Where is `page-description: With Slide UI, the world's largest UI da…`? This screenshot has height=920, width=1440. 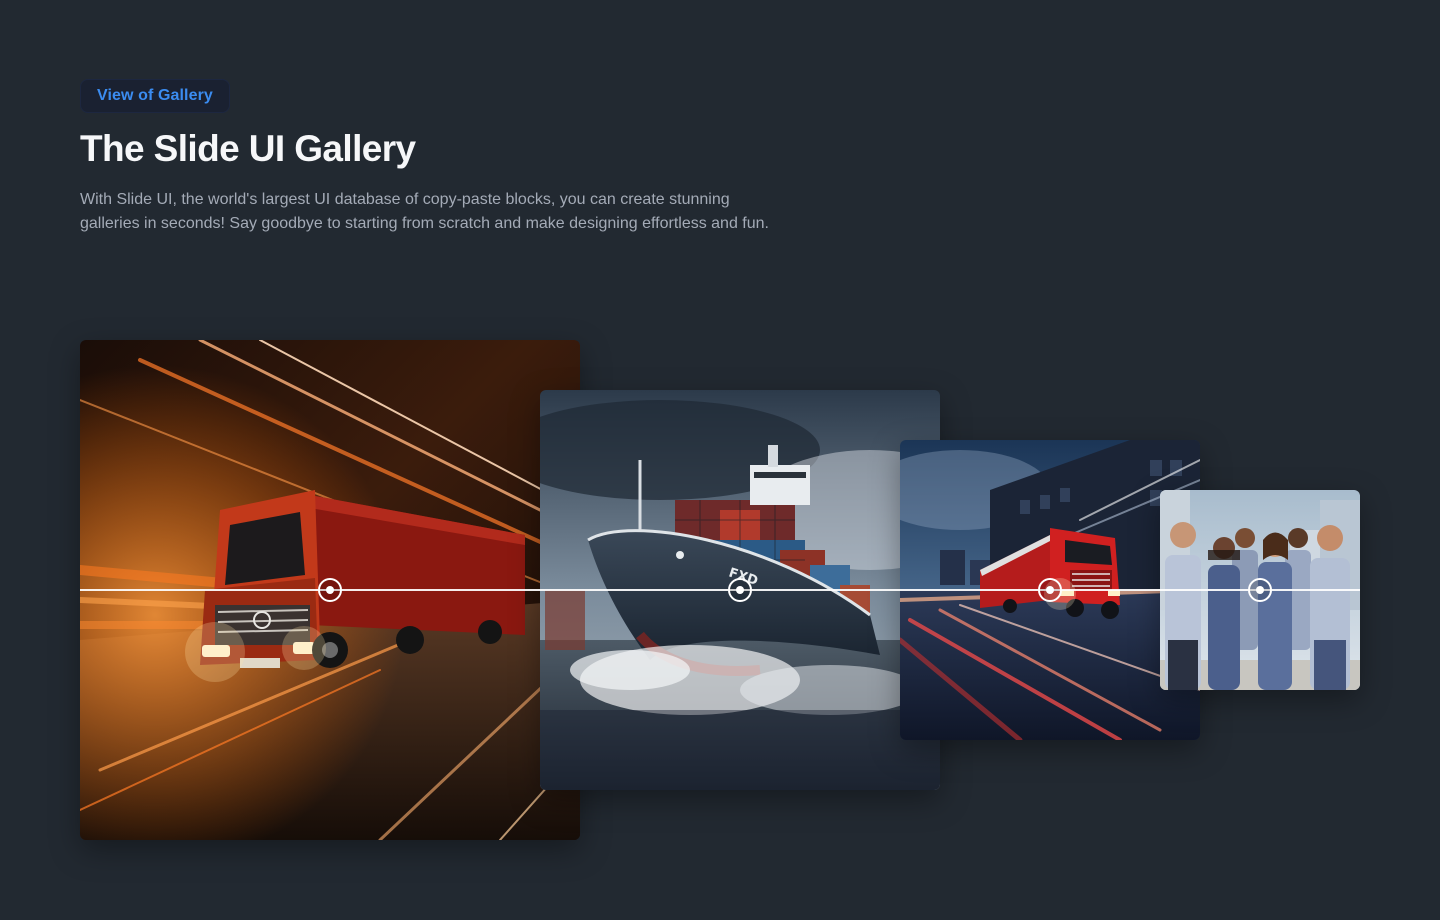
page-description: With Slide UI, the world's largest UI da… is located at coordinates (424, 211).